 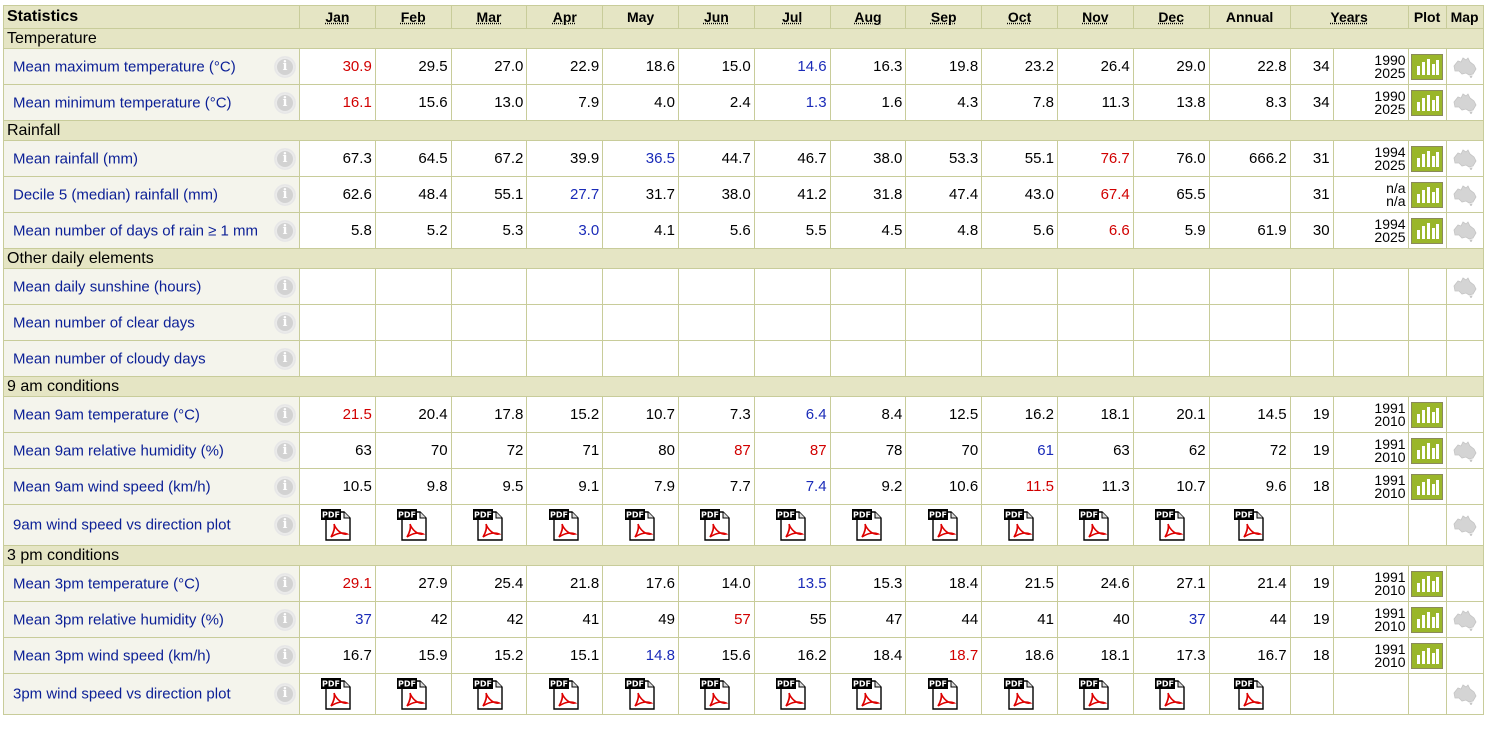 I want to click on statistic-label: Mean 9am temperature (°C), so click(x=106, y=414).